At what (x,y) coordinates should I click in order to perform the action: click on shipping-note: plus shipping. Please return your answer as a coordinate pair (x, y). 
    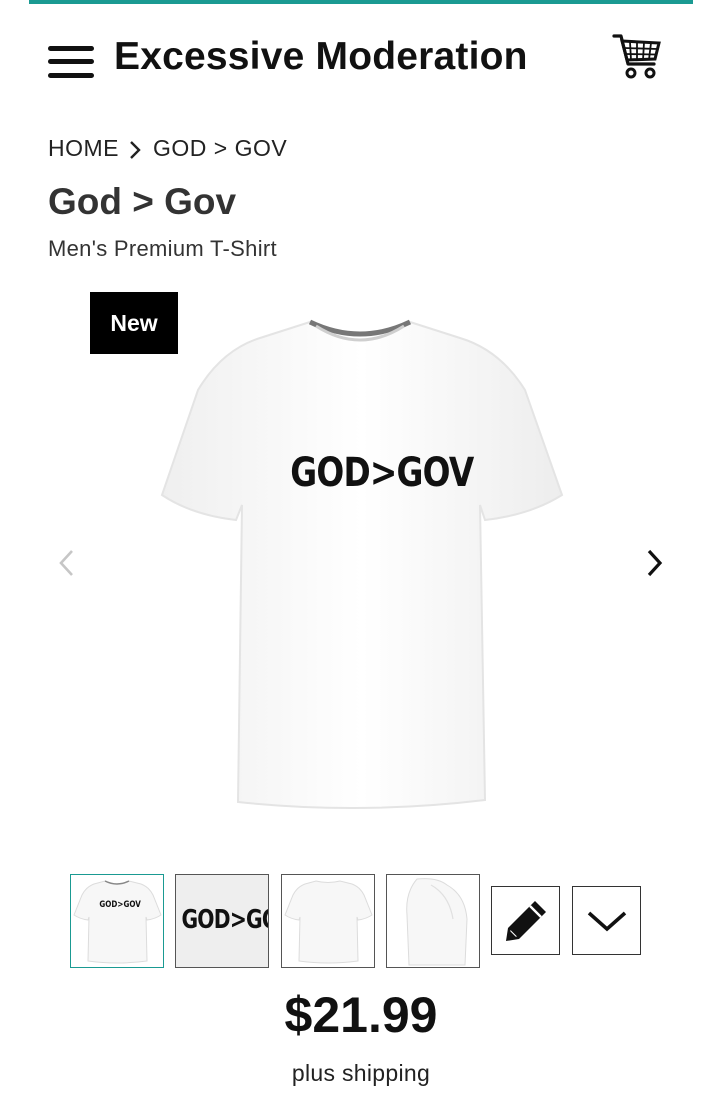
    Looking at the image, I should click on (361, 1073).